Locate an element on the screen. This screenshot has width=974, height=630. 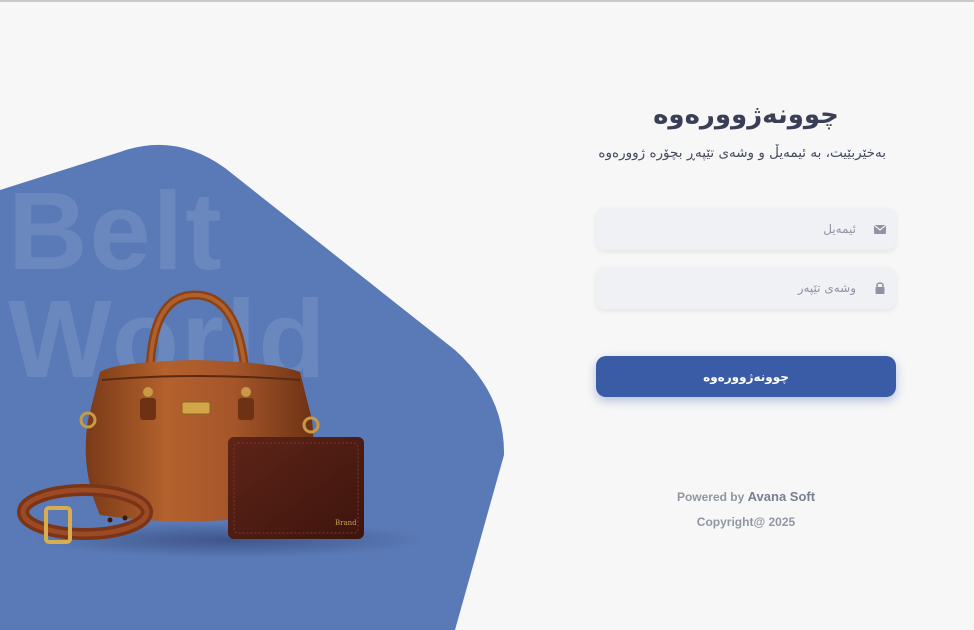
email-input is located at coordinates (746, 229).